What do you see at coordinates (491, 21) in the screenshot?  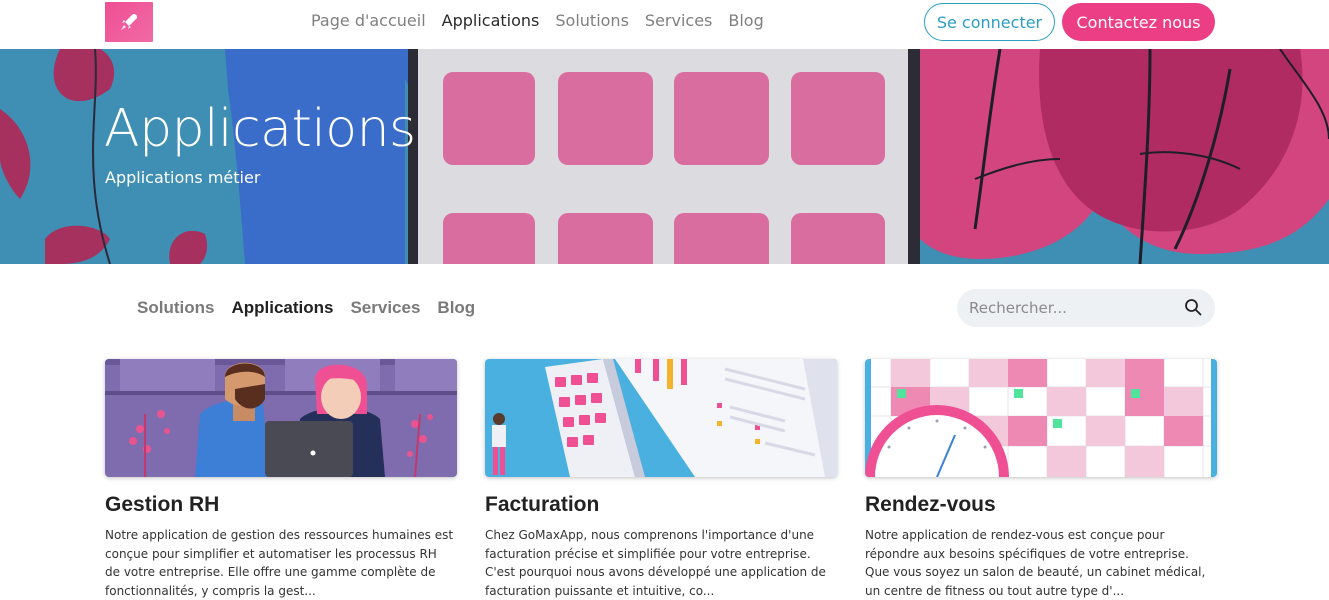 I see `nav-link-applications: Applications` at bounding box center [491, 21].